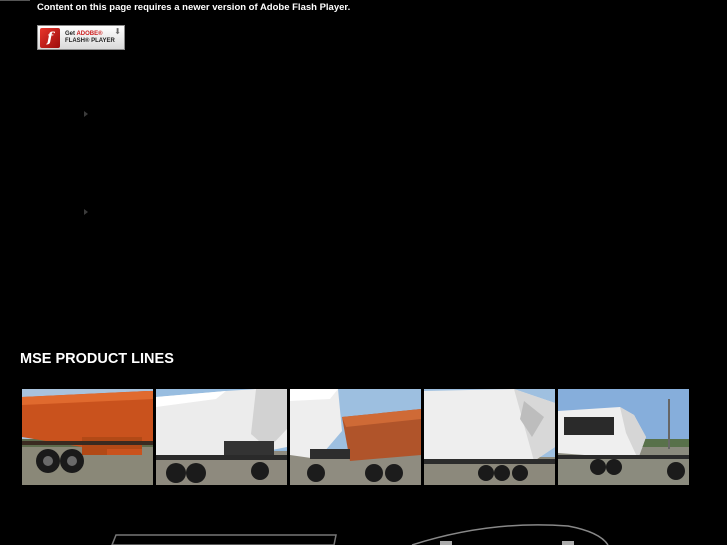  I want to click on bottom-decoration, so click(360, 534).